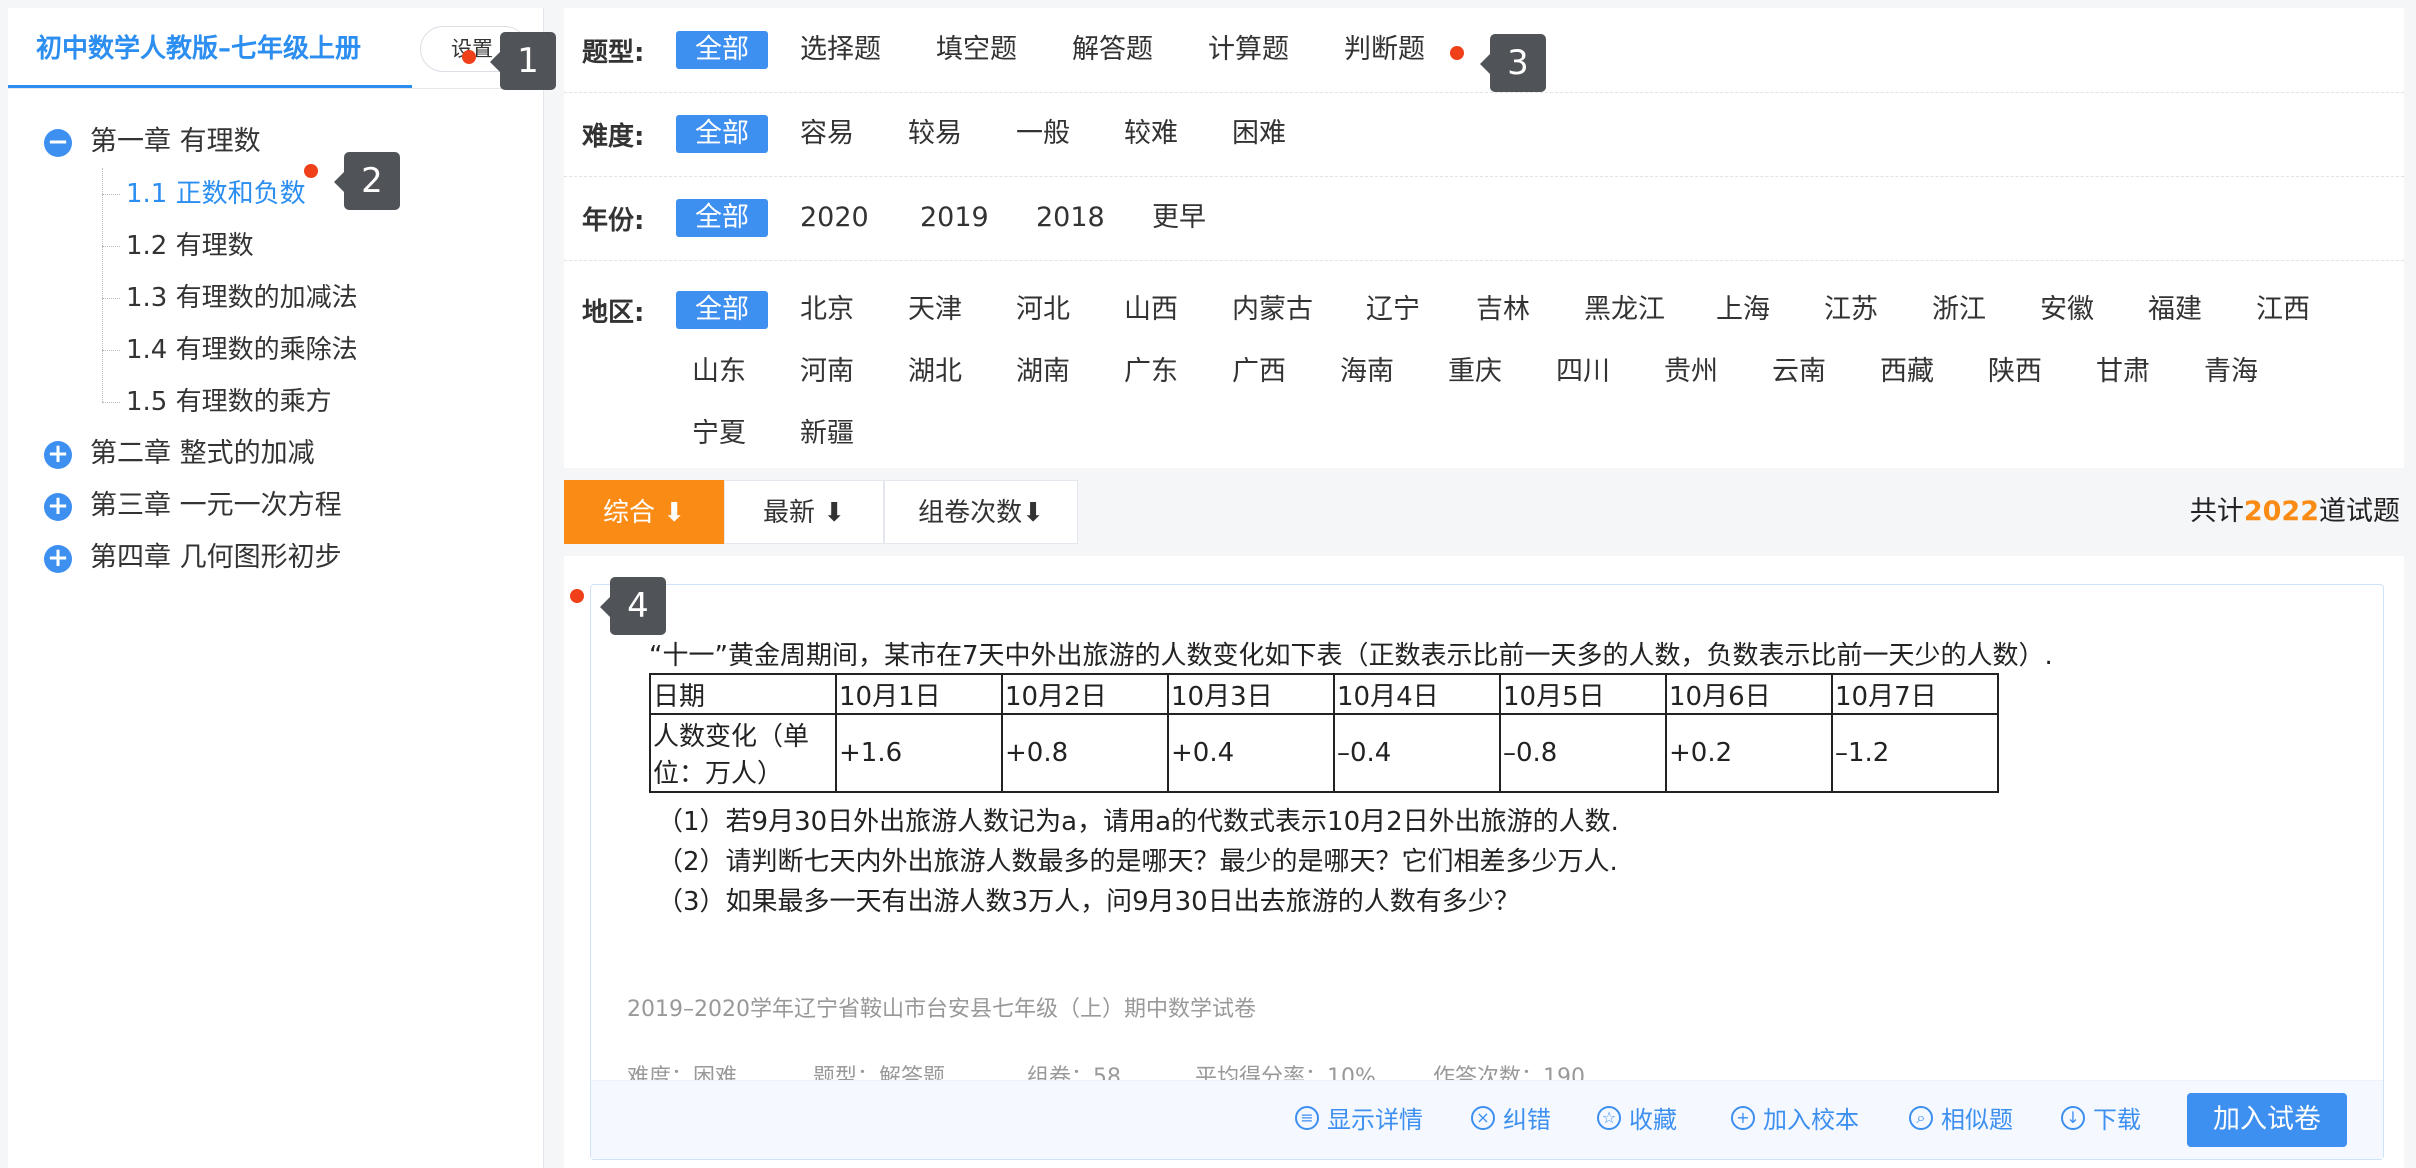  Describe the element at coordinates (954, 218) in the screenshot. I see `filter-option: 2019` at that location.